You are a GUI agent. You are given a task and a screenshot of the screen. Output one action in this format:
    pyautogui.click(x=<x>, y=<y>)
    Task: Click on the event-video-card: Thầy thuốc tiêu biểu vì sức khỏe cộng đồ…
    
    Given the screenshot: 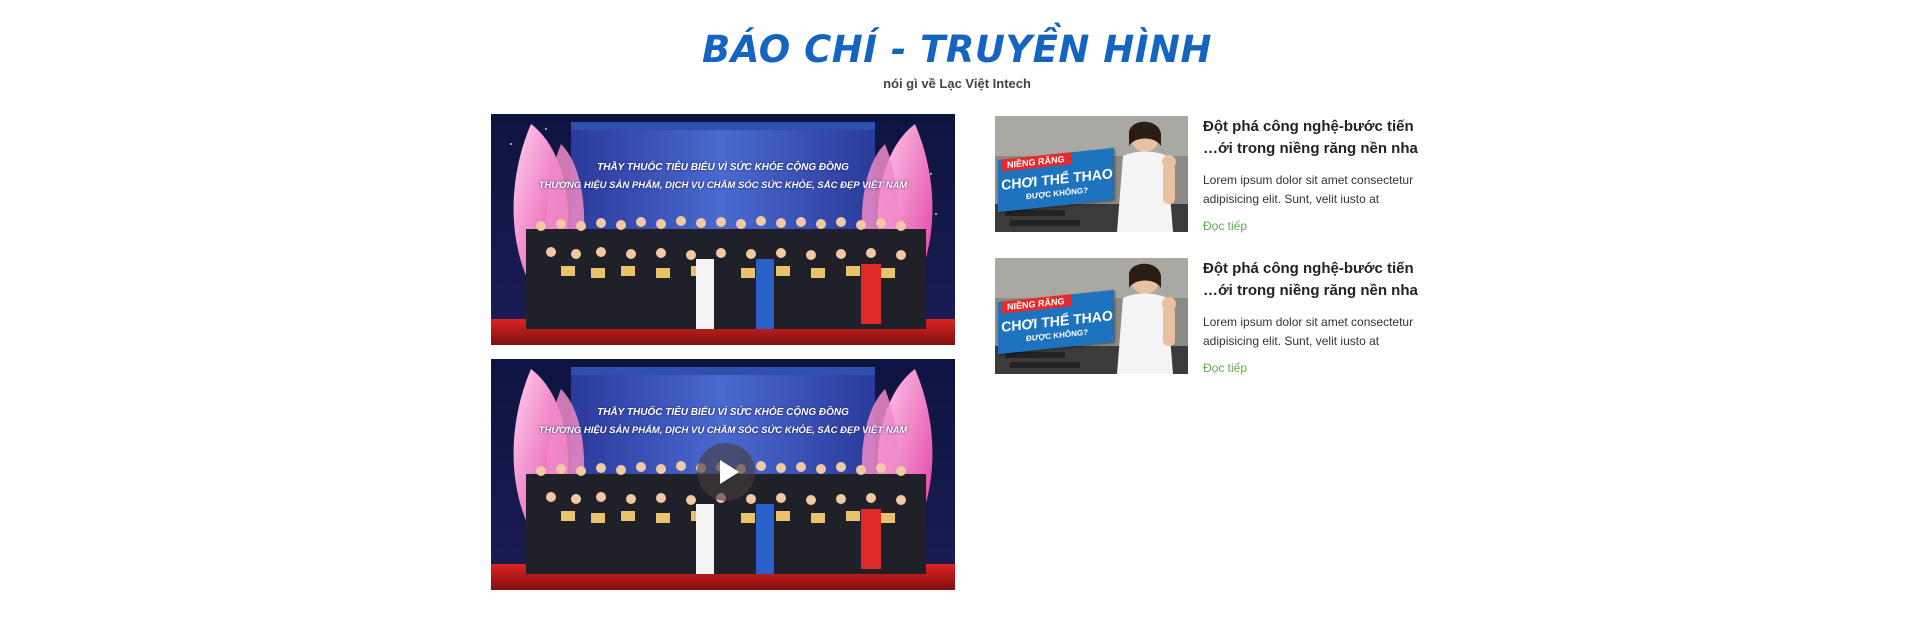 What is the action you would take?
    pyautogui.click(x=723, y=474)
    